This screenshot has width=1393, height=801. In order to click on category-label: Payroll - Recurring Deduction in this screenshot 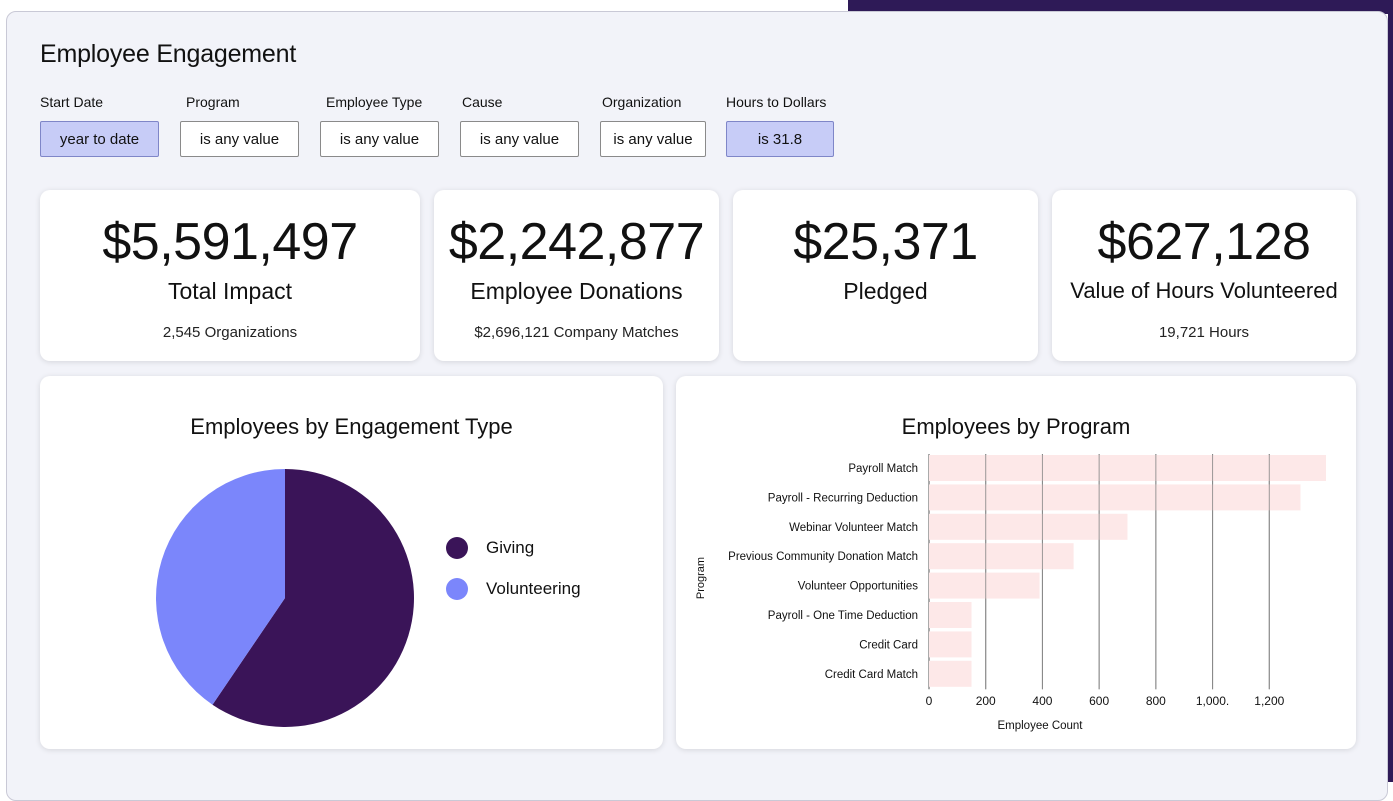, I will do `click(843, 498)`.